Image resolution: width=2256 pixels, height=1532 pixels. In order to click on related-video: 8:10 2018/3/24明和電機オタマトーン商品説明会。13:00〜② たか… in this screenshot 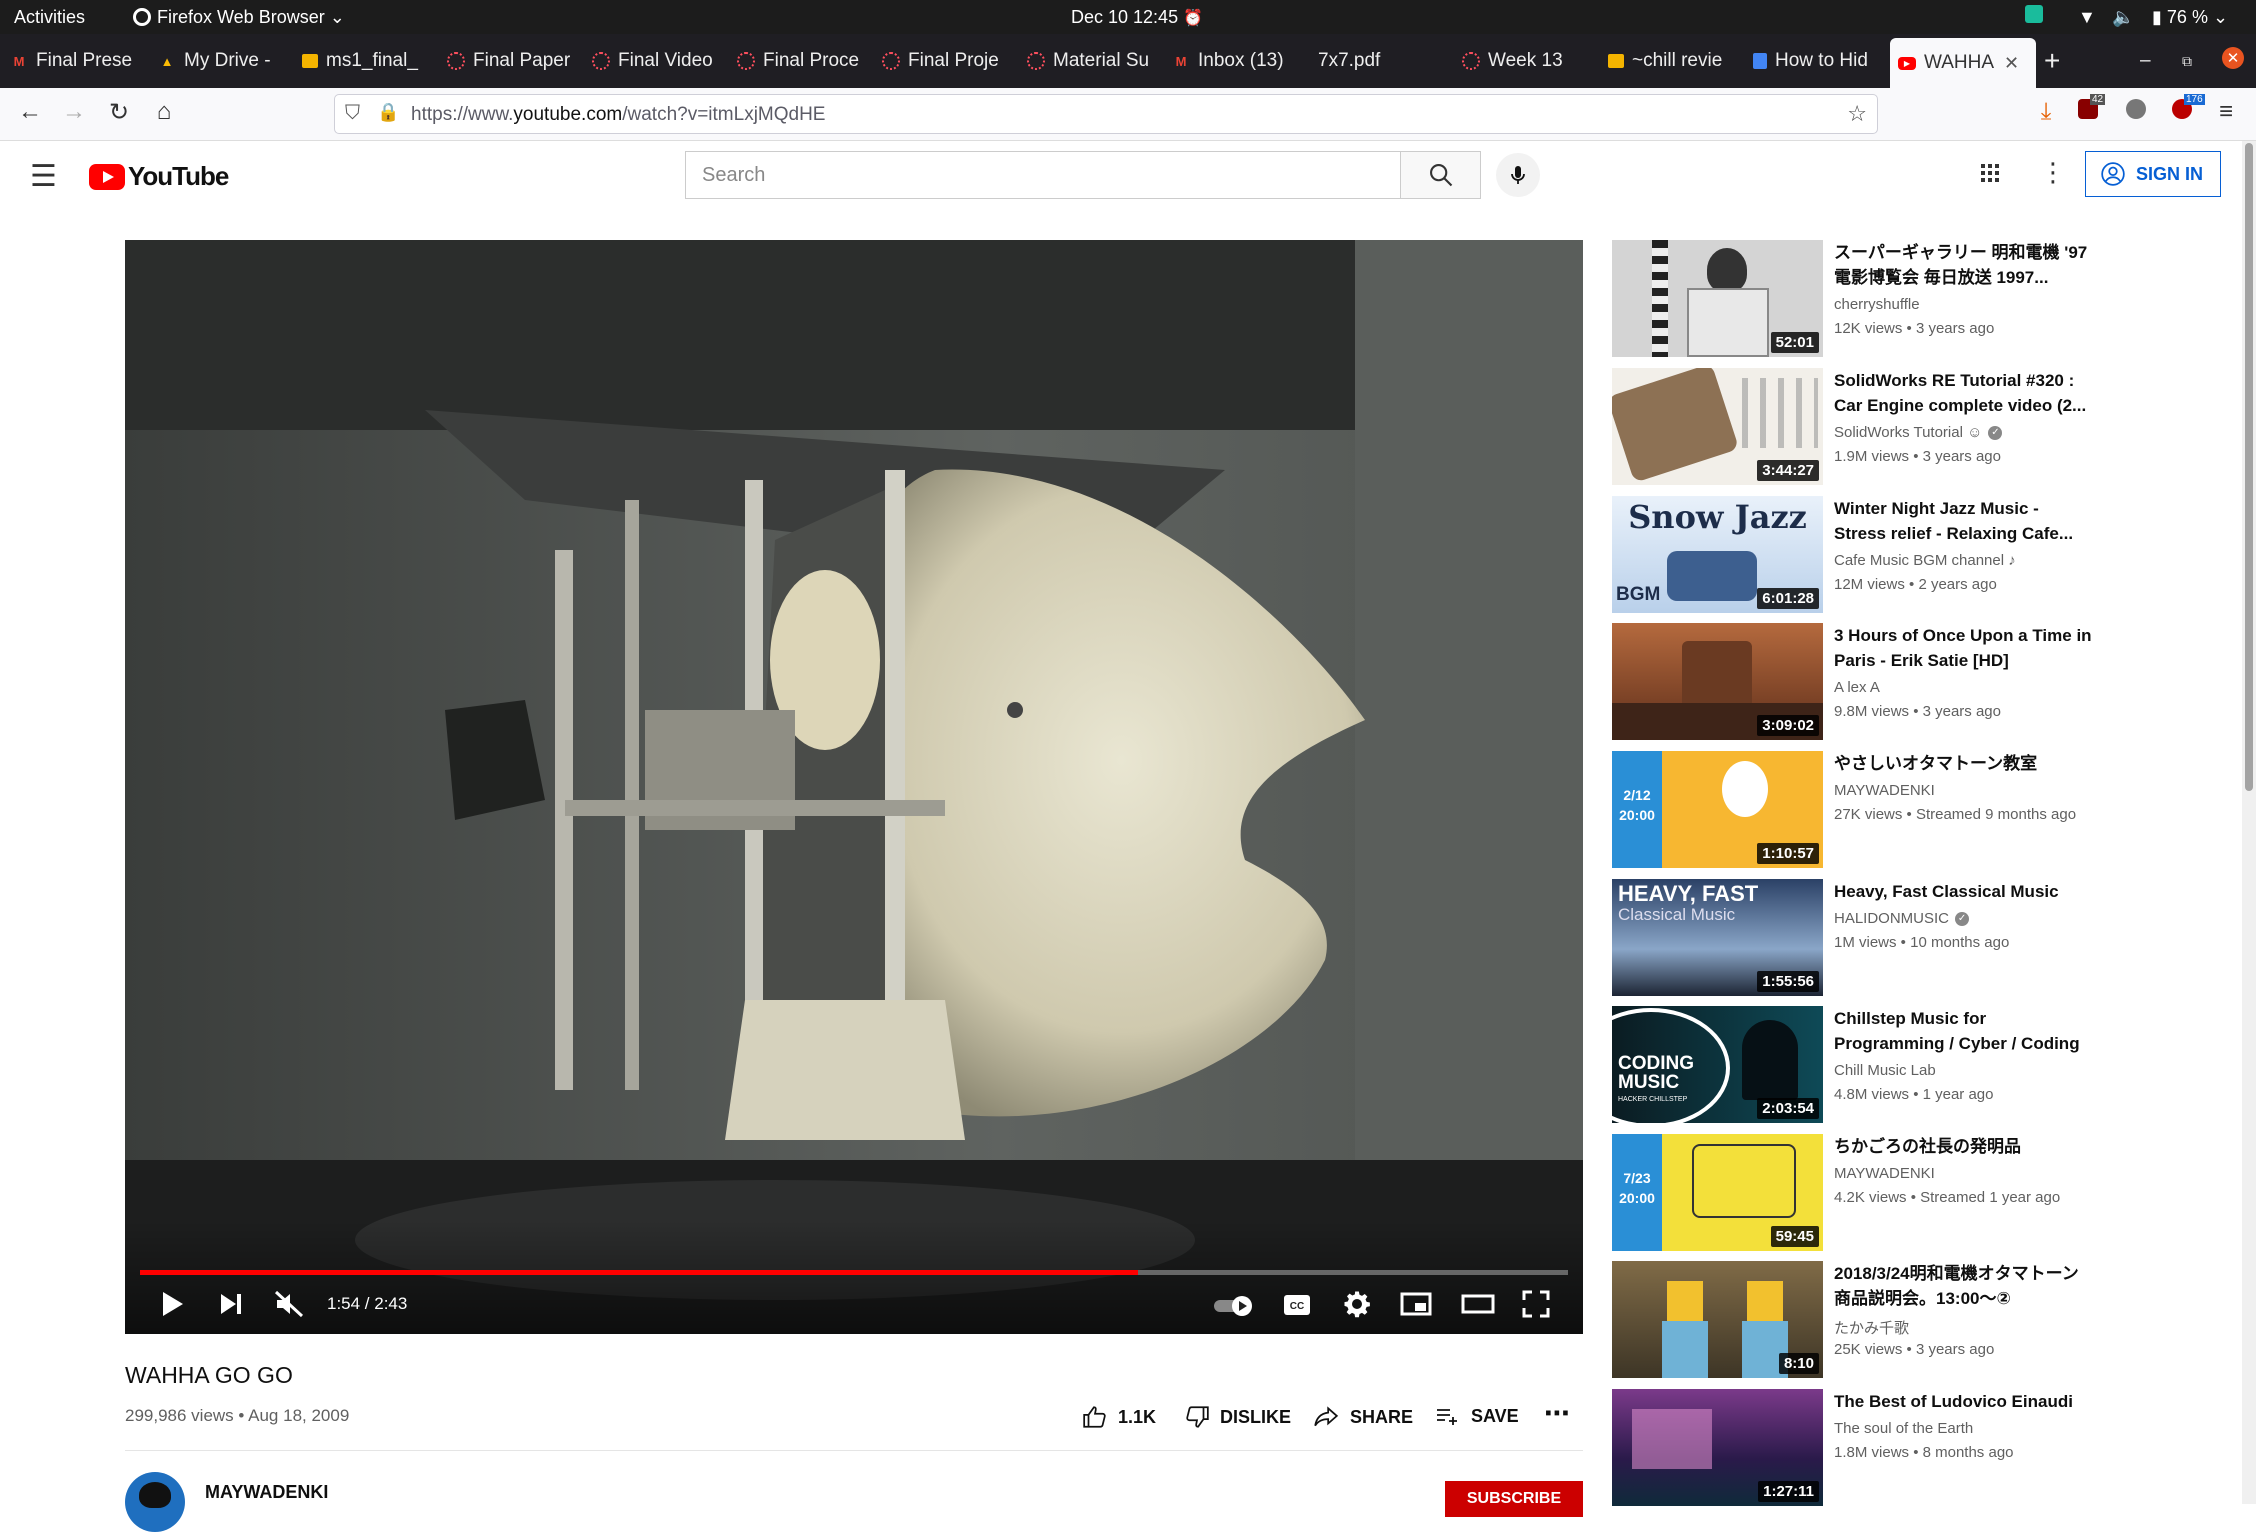, I will do `click(1922, 1319)`.